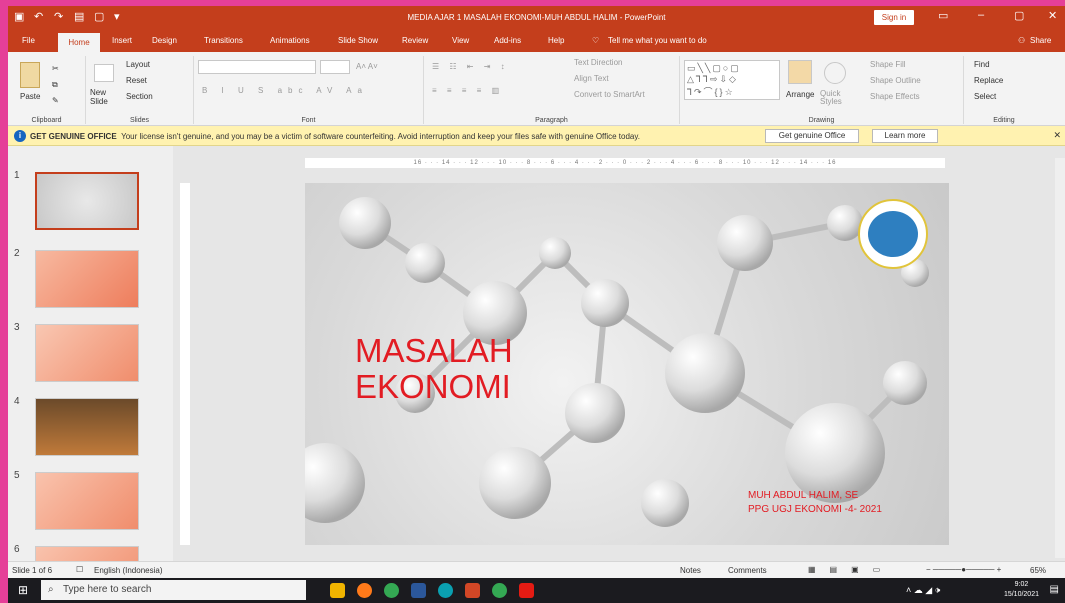 This screenshot has width=1065, height=603. What do you see at coordinates (136, 80) in the screenshot?
I see `reset-button: Reset` at bounding box center [136, 80].